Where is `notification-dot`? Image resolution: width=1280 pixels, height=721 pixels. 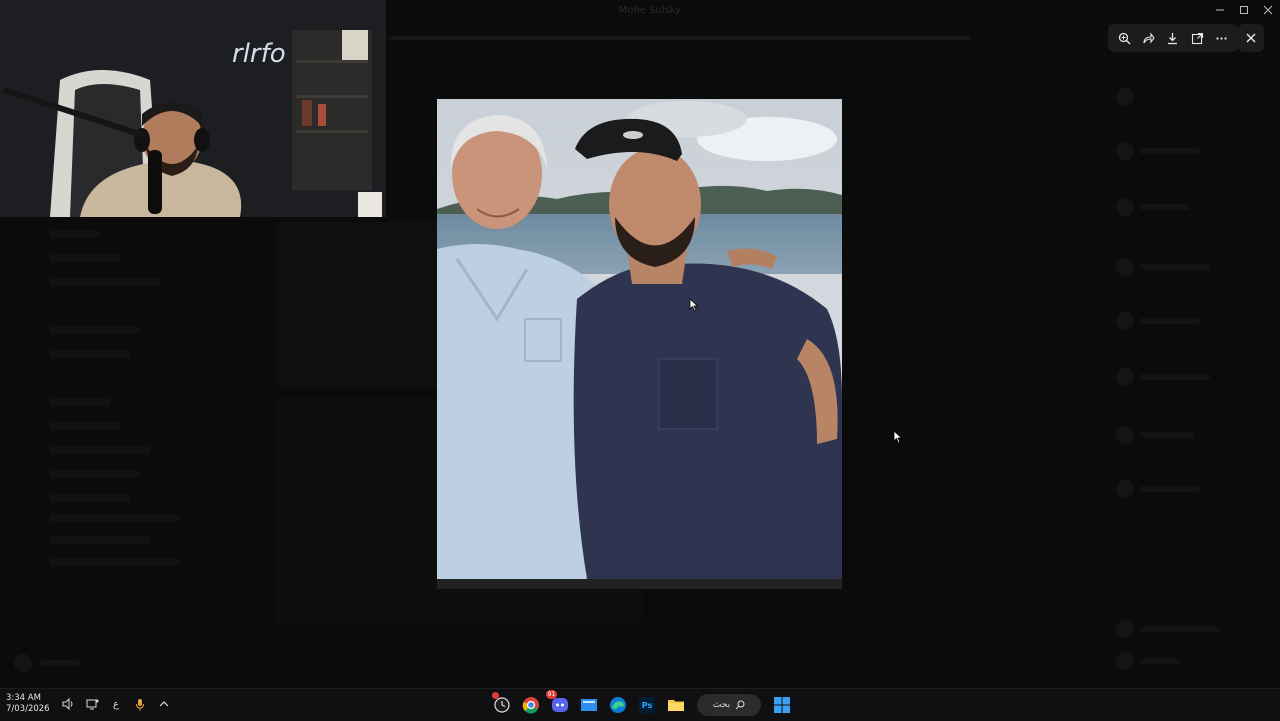 notification-dot is located at coordinates (495, 695).